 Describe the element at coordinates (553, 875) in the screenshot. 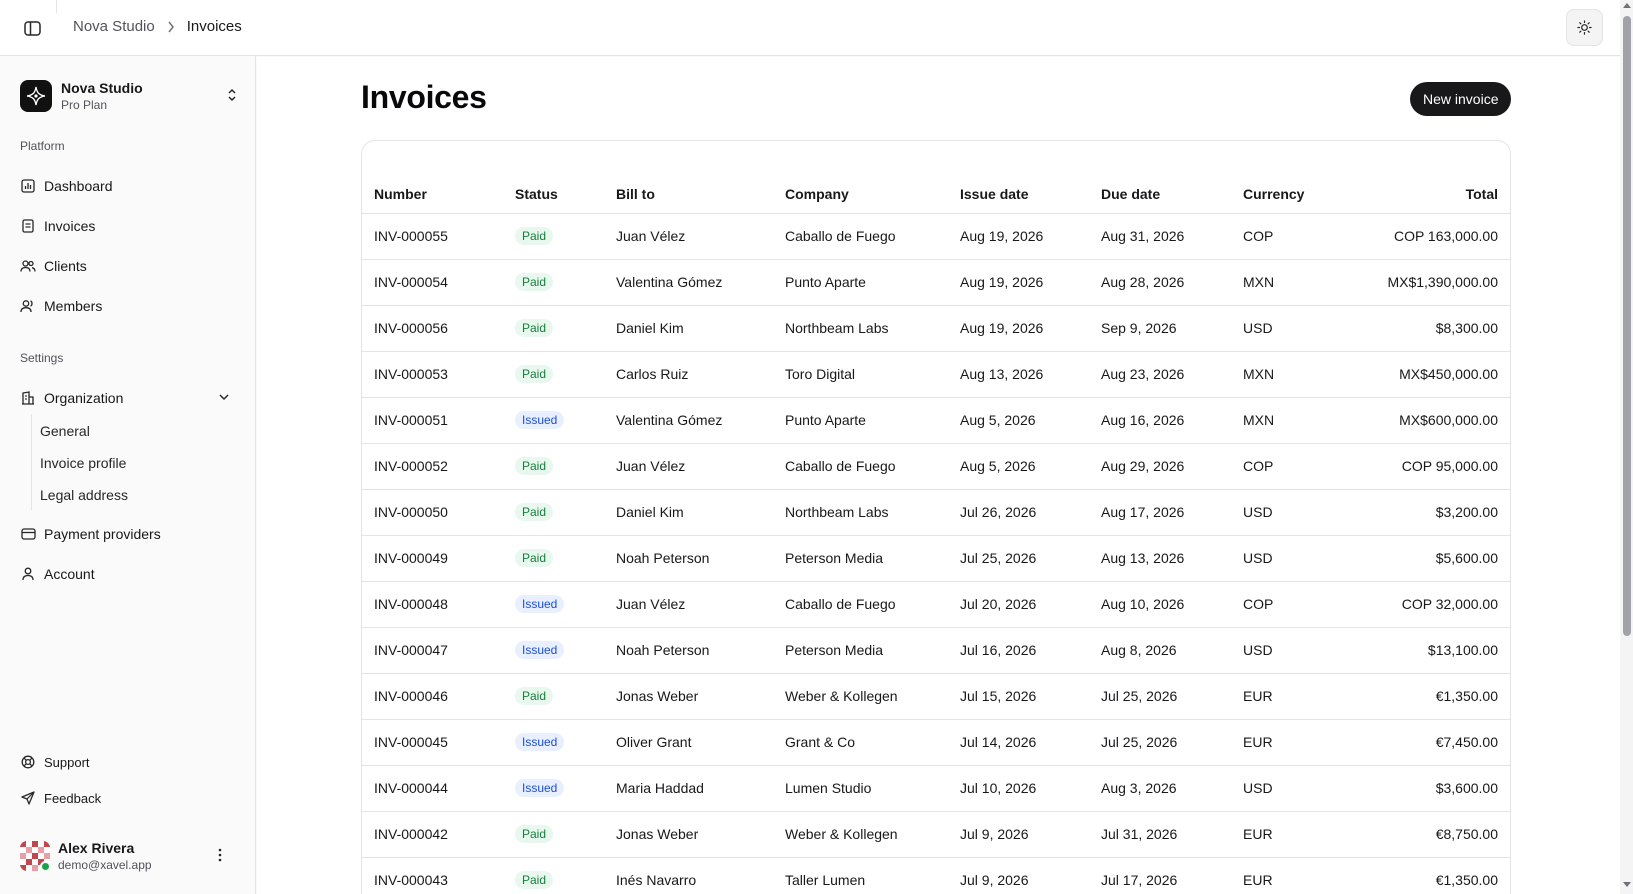

I see `cell-status: Paid` at that location.